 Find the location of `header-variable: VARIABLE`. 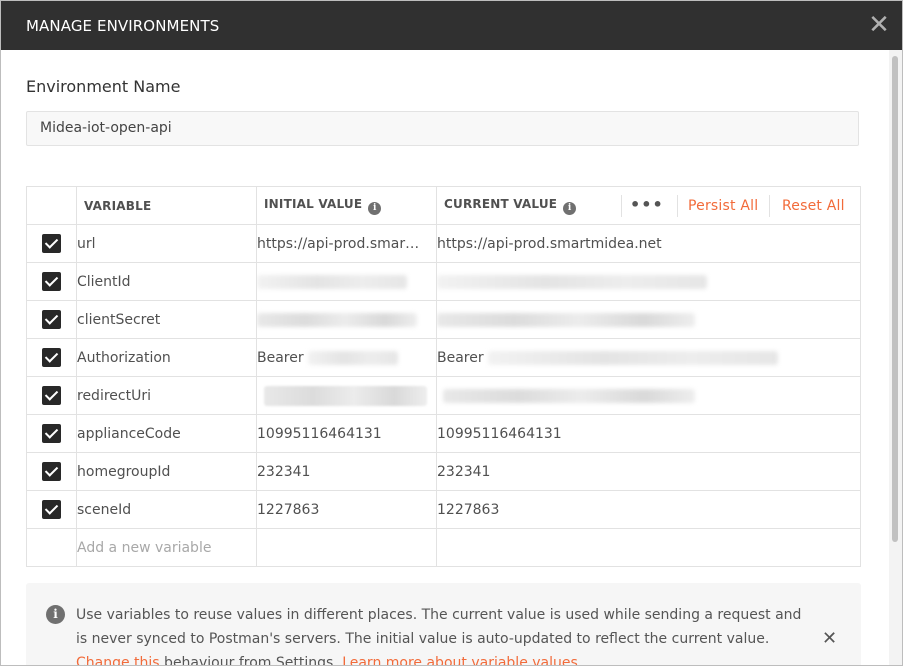

header-variable: VARIABLE is located at coordinates (166, 205).